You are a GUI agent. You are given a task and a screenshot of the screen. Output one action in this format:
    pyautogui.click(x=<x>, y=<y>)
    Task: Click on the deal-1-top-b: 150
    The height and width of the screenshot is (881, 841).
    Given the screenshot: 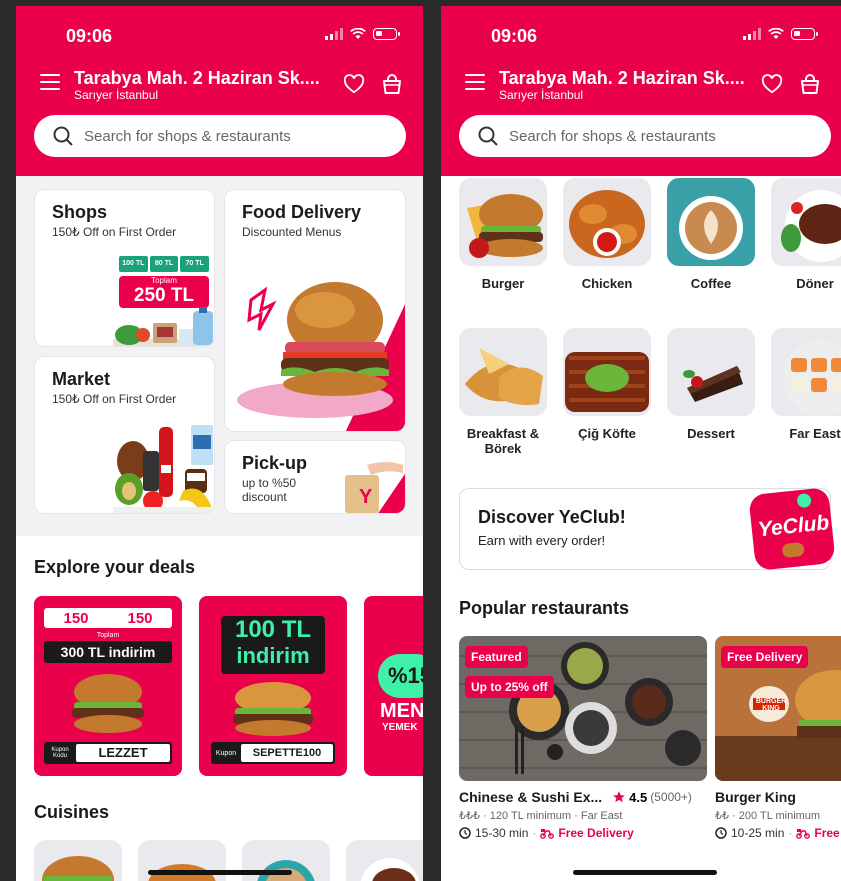 What is the action you would take?
    pyautogui.click(x=140, y=618)
    